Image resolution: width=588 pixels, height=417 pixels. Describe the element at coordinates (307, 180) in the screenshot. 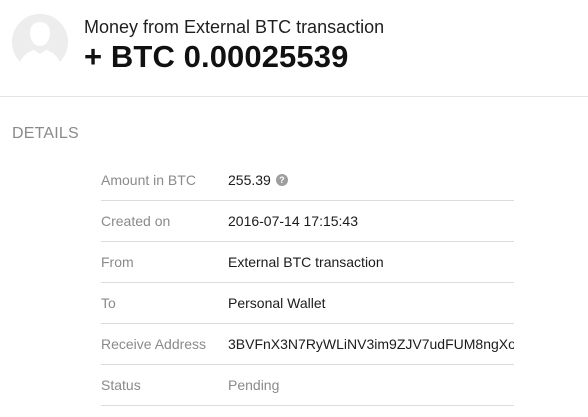

I see `detail-row-amount: Amount in BTC 255.39 ?` at that location.